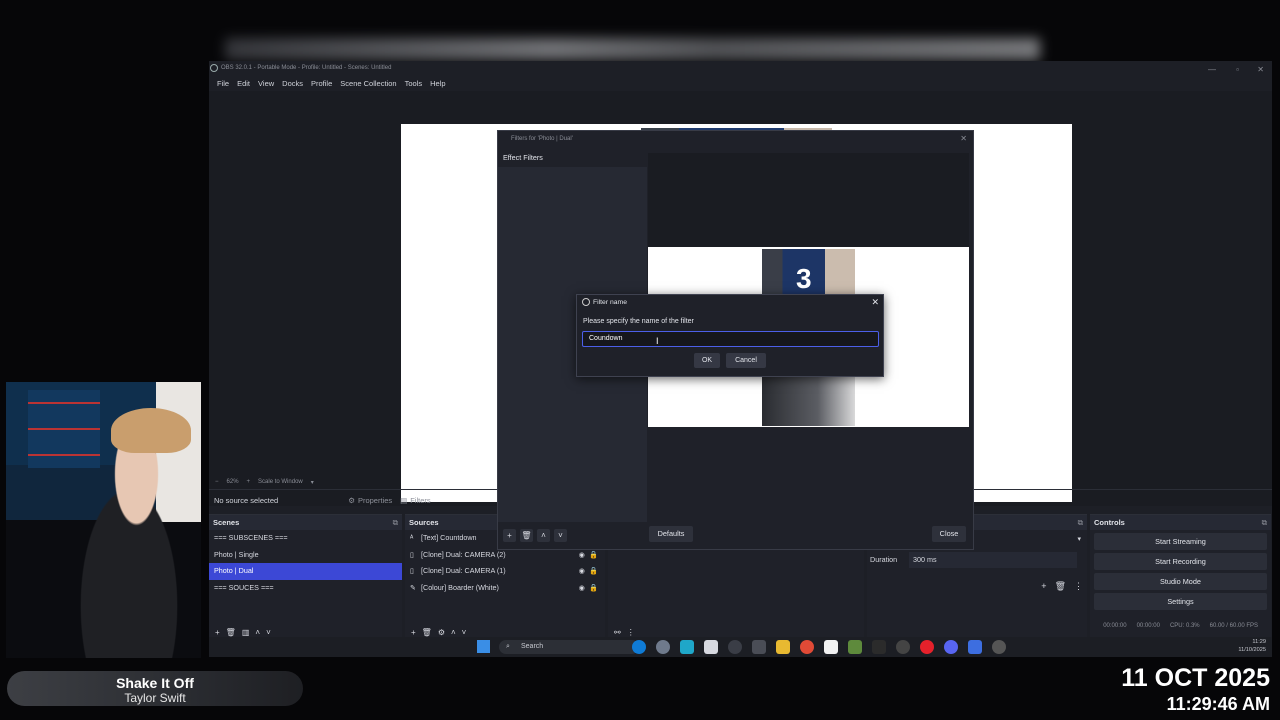 The width and height of the screenshot is (1280, 720). I want to click on more-icon: ⋮, so click(1078, 586).